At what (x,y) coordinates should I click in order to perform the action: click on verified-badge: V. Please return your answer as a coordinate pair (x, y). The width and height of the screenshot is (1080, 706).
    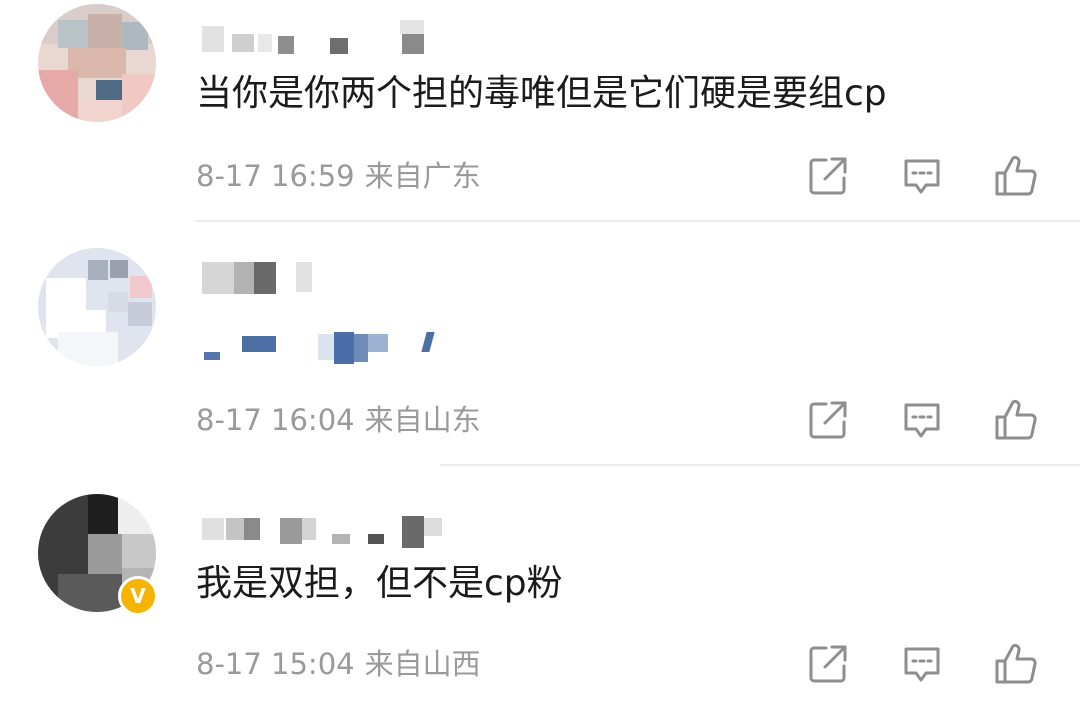
    Looking at the image, I should click on (138, 596).